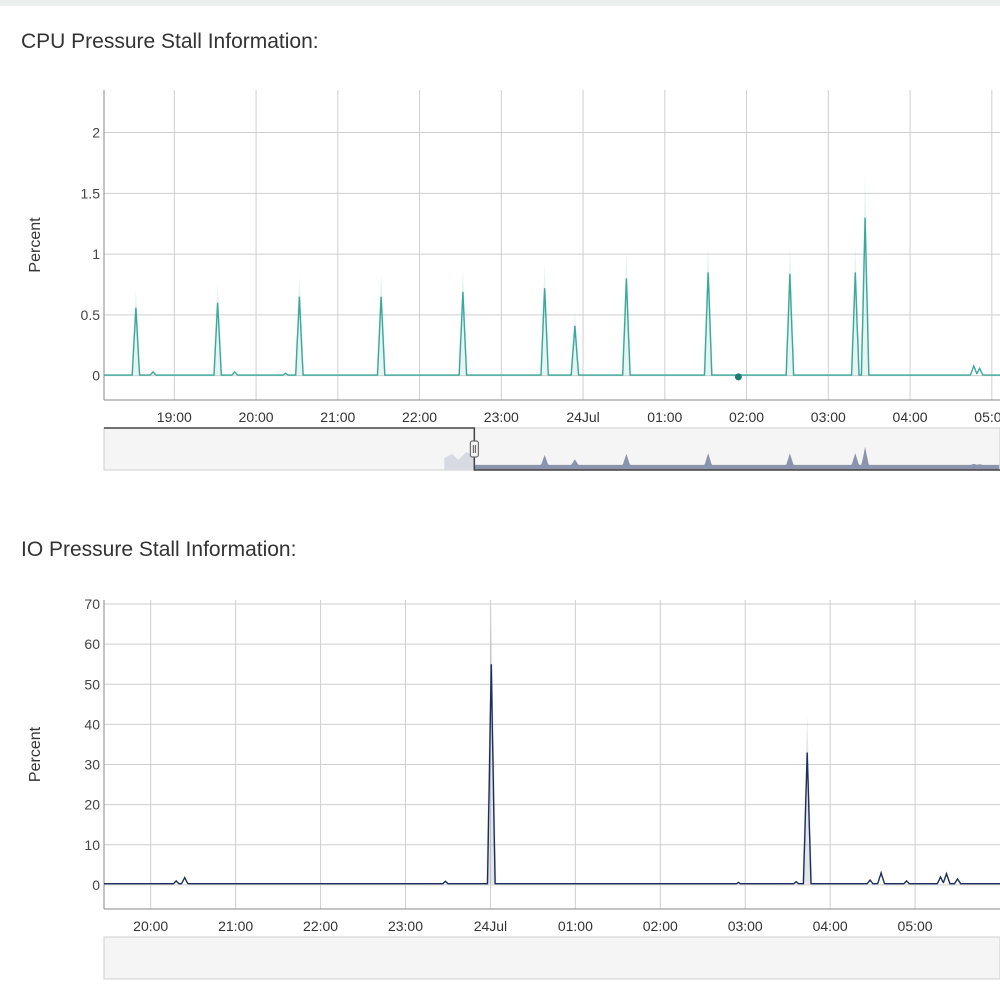 The image size is (1000, 1000). What do you see at coordinates (987, 417) in the screenshot?
I see `cpu-x-tick-label: 05:00` at bounding box center [987, 417].